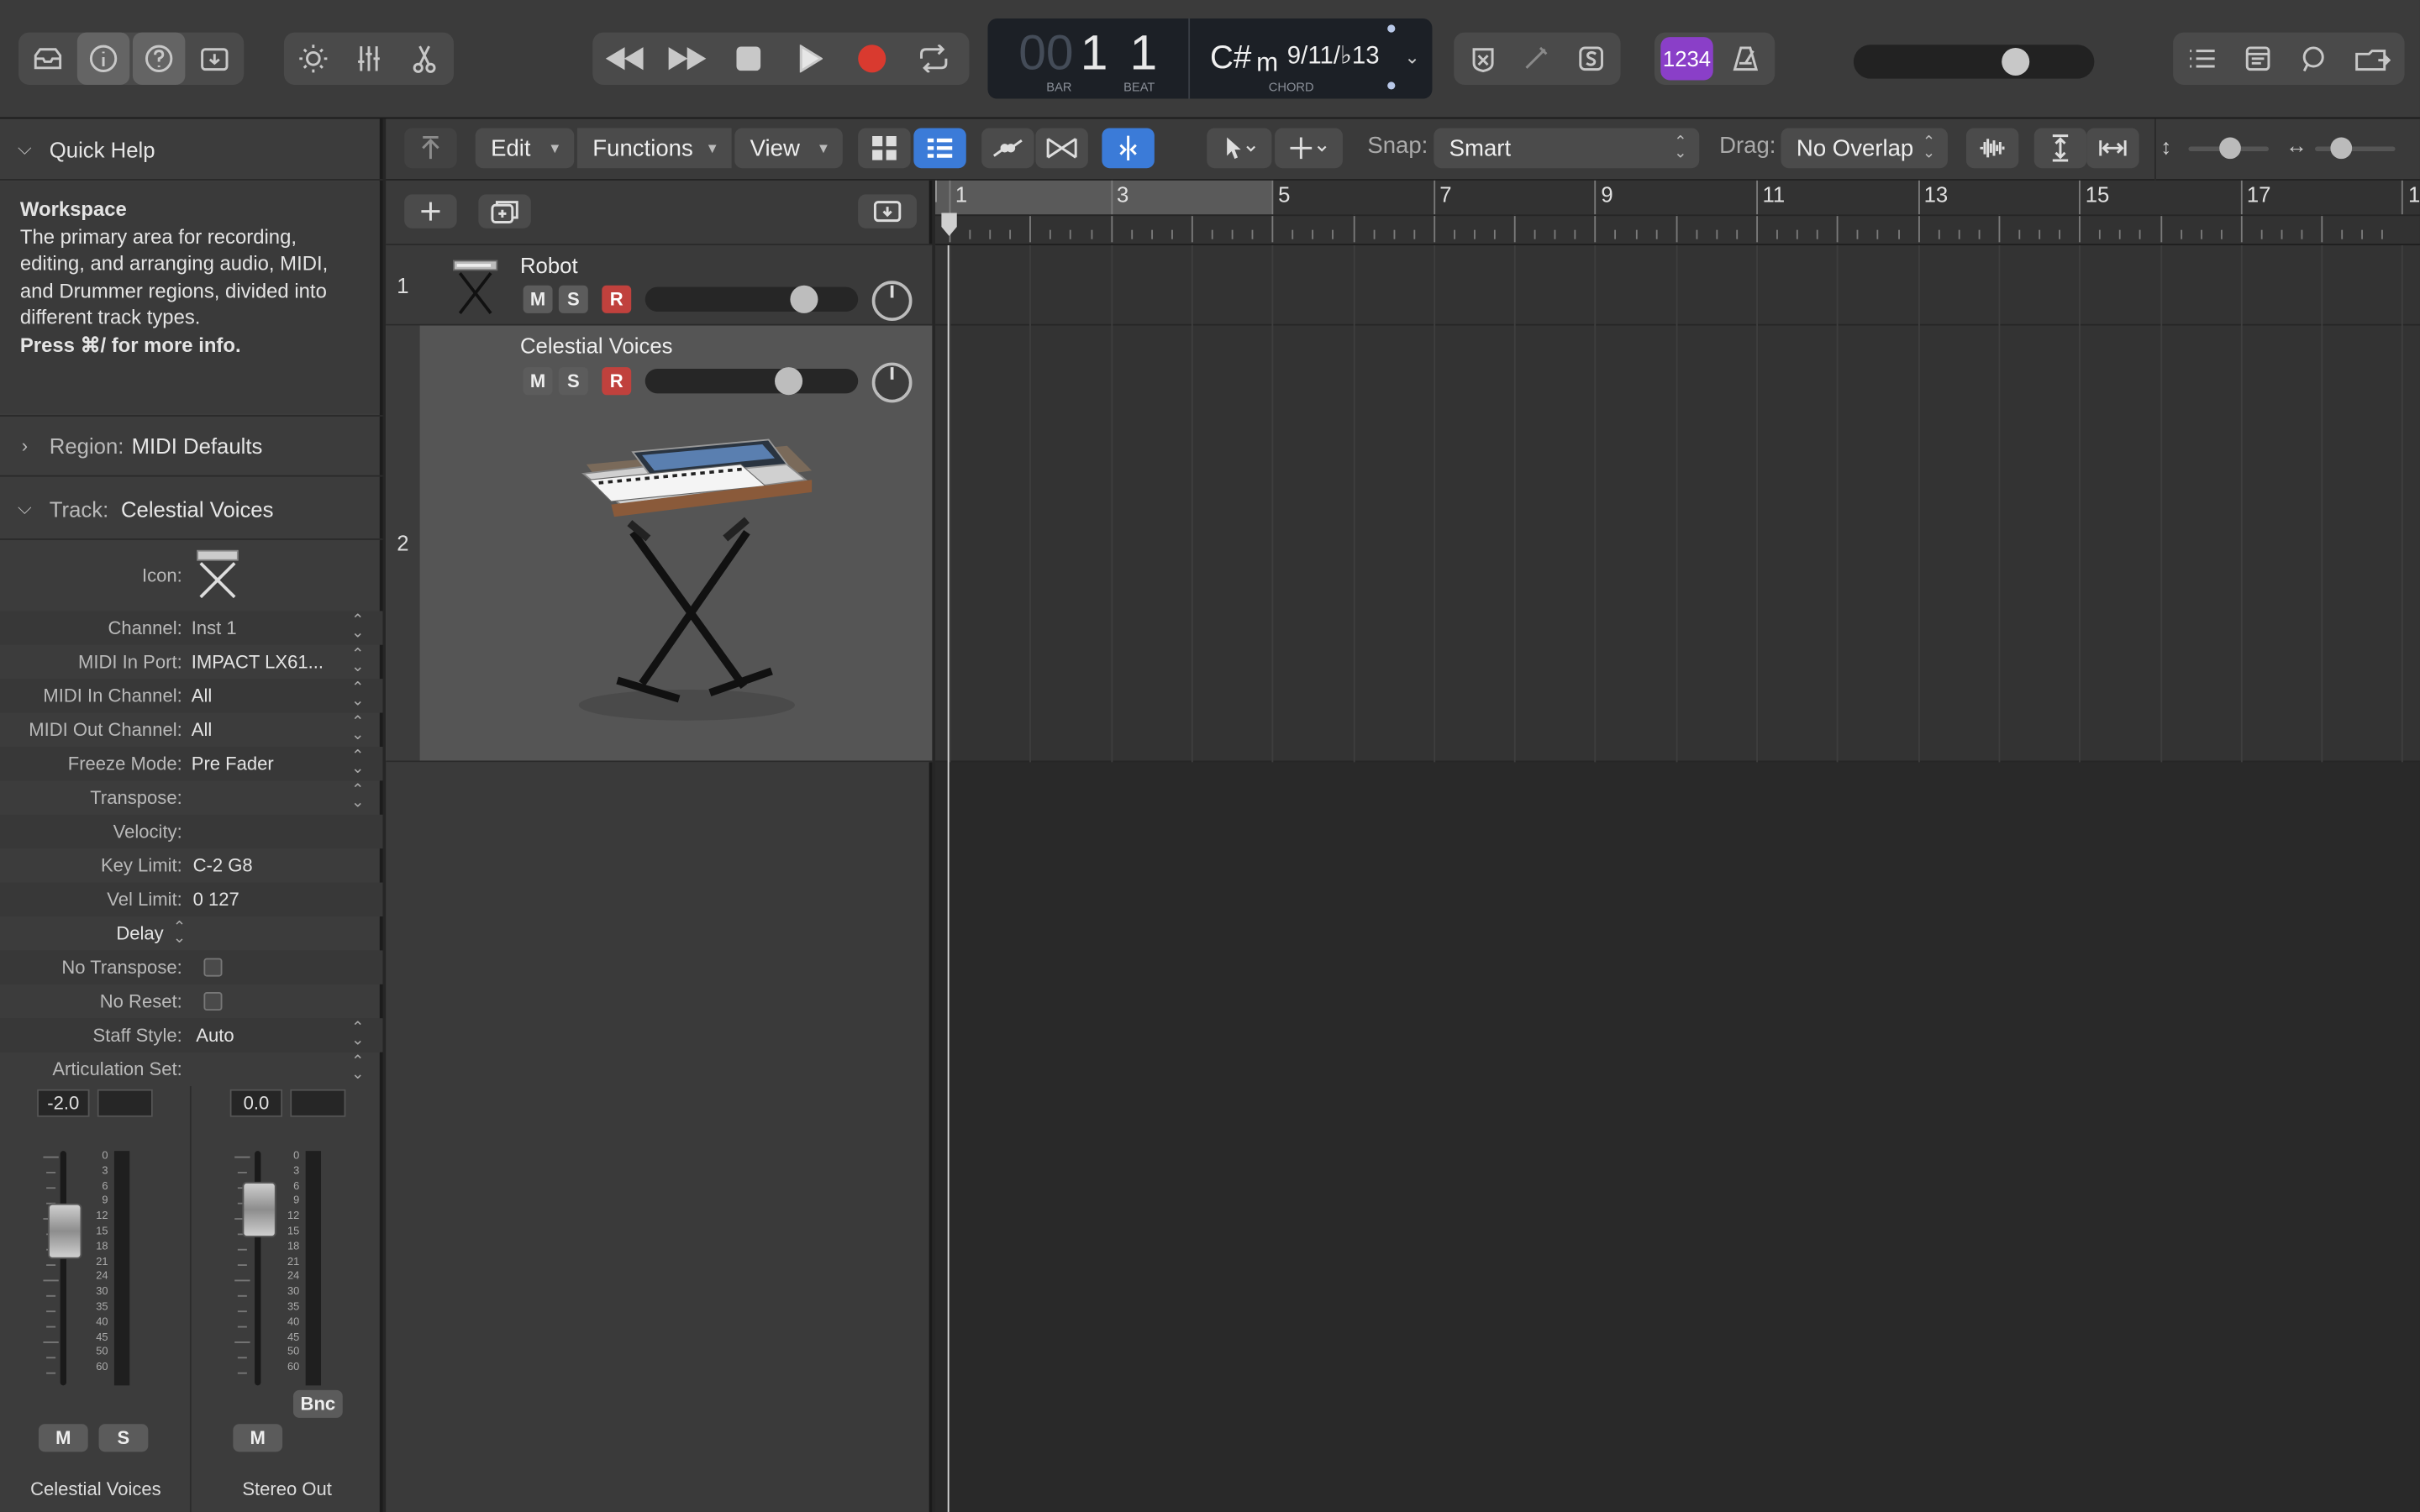  Describe the element at coordinates (191, 933) in the screenshot. I see `param-delay: Delay ⌃ ⌄` at that location.